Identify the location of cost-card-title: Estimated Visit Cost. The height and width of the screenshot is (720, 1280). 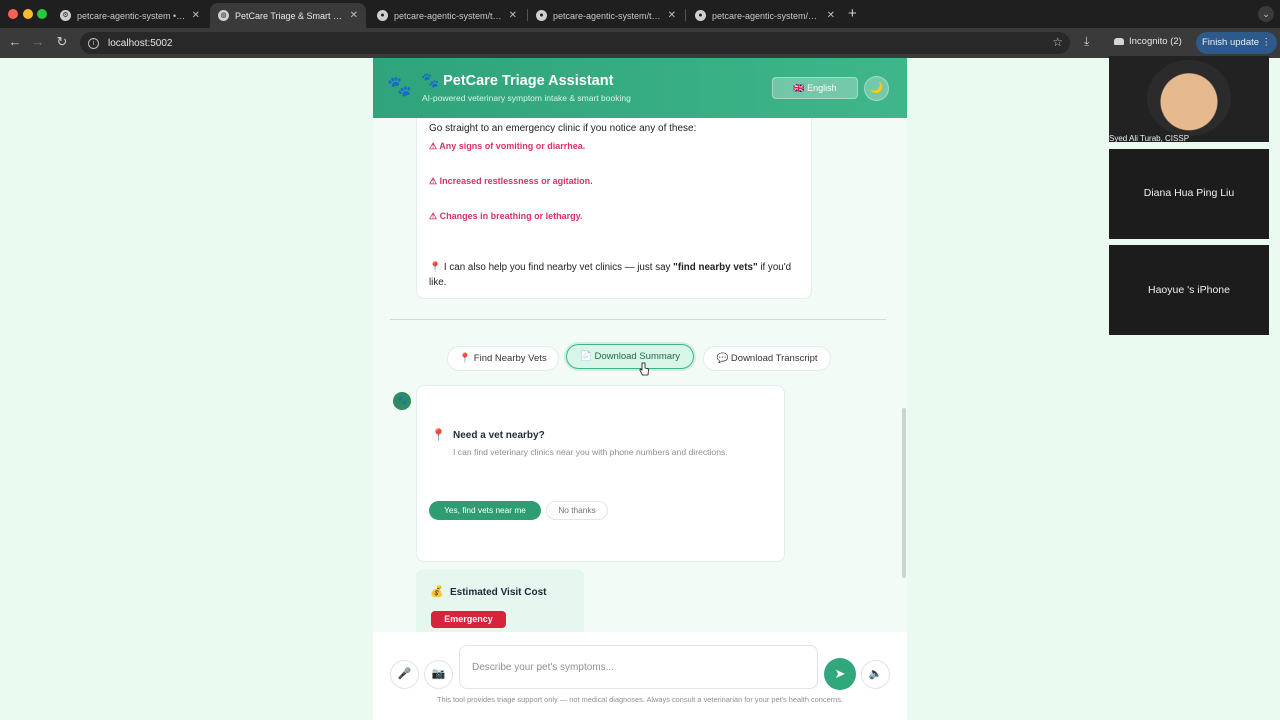
(498, 592).